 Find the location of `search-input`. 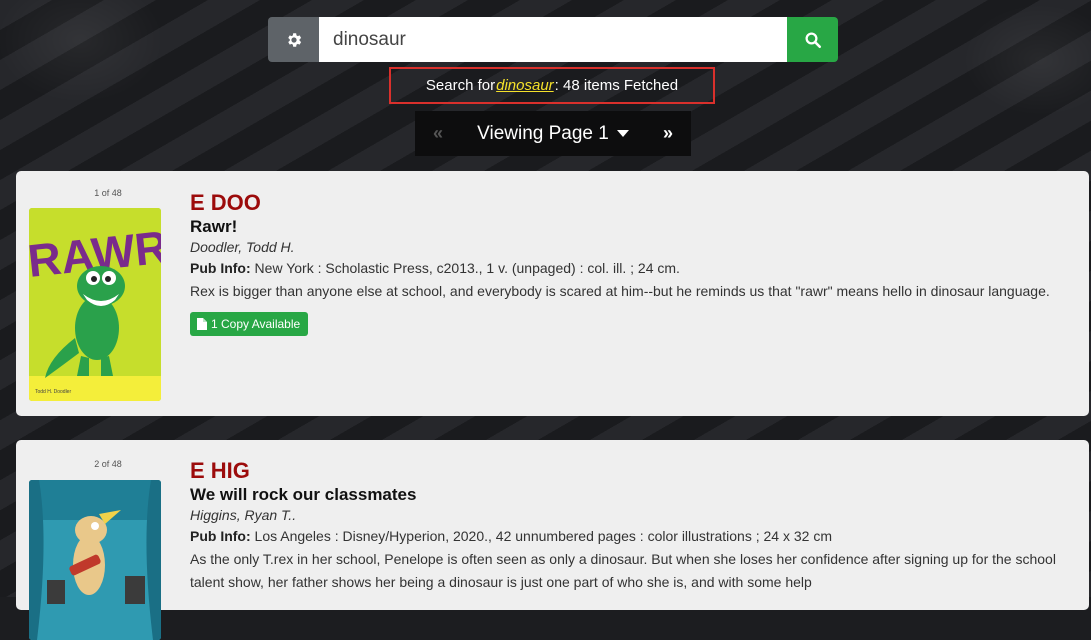

search-input is located at coordinates (553, 39).